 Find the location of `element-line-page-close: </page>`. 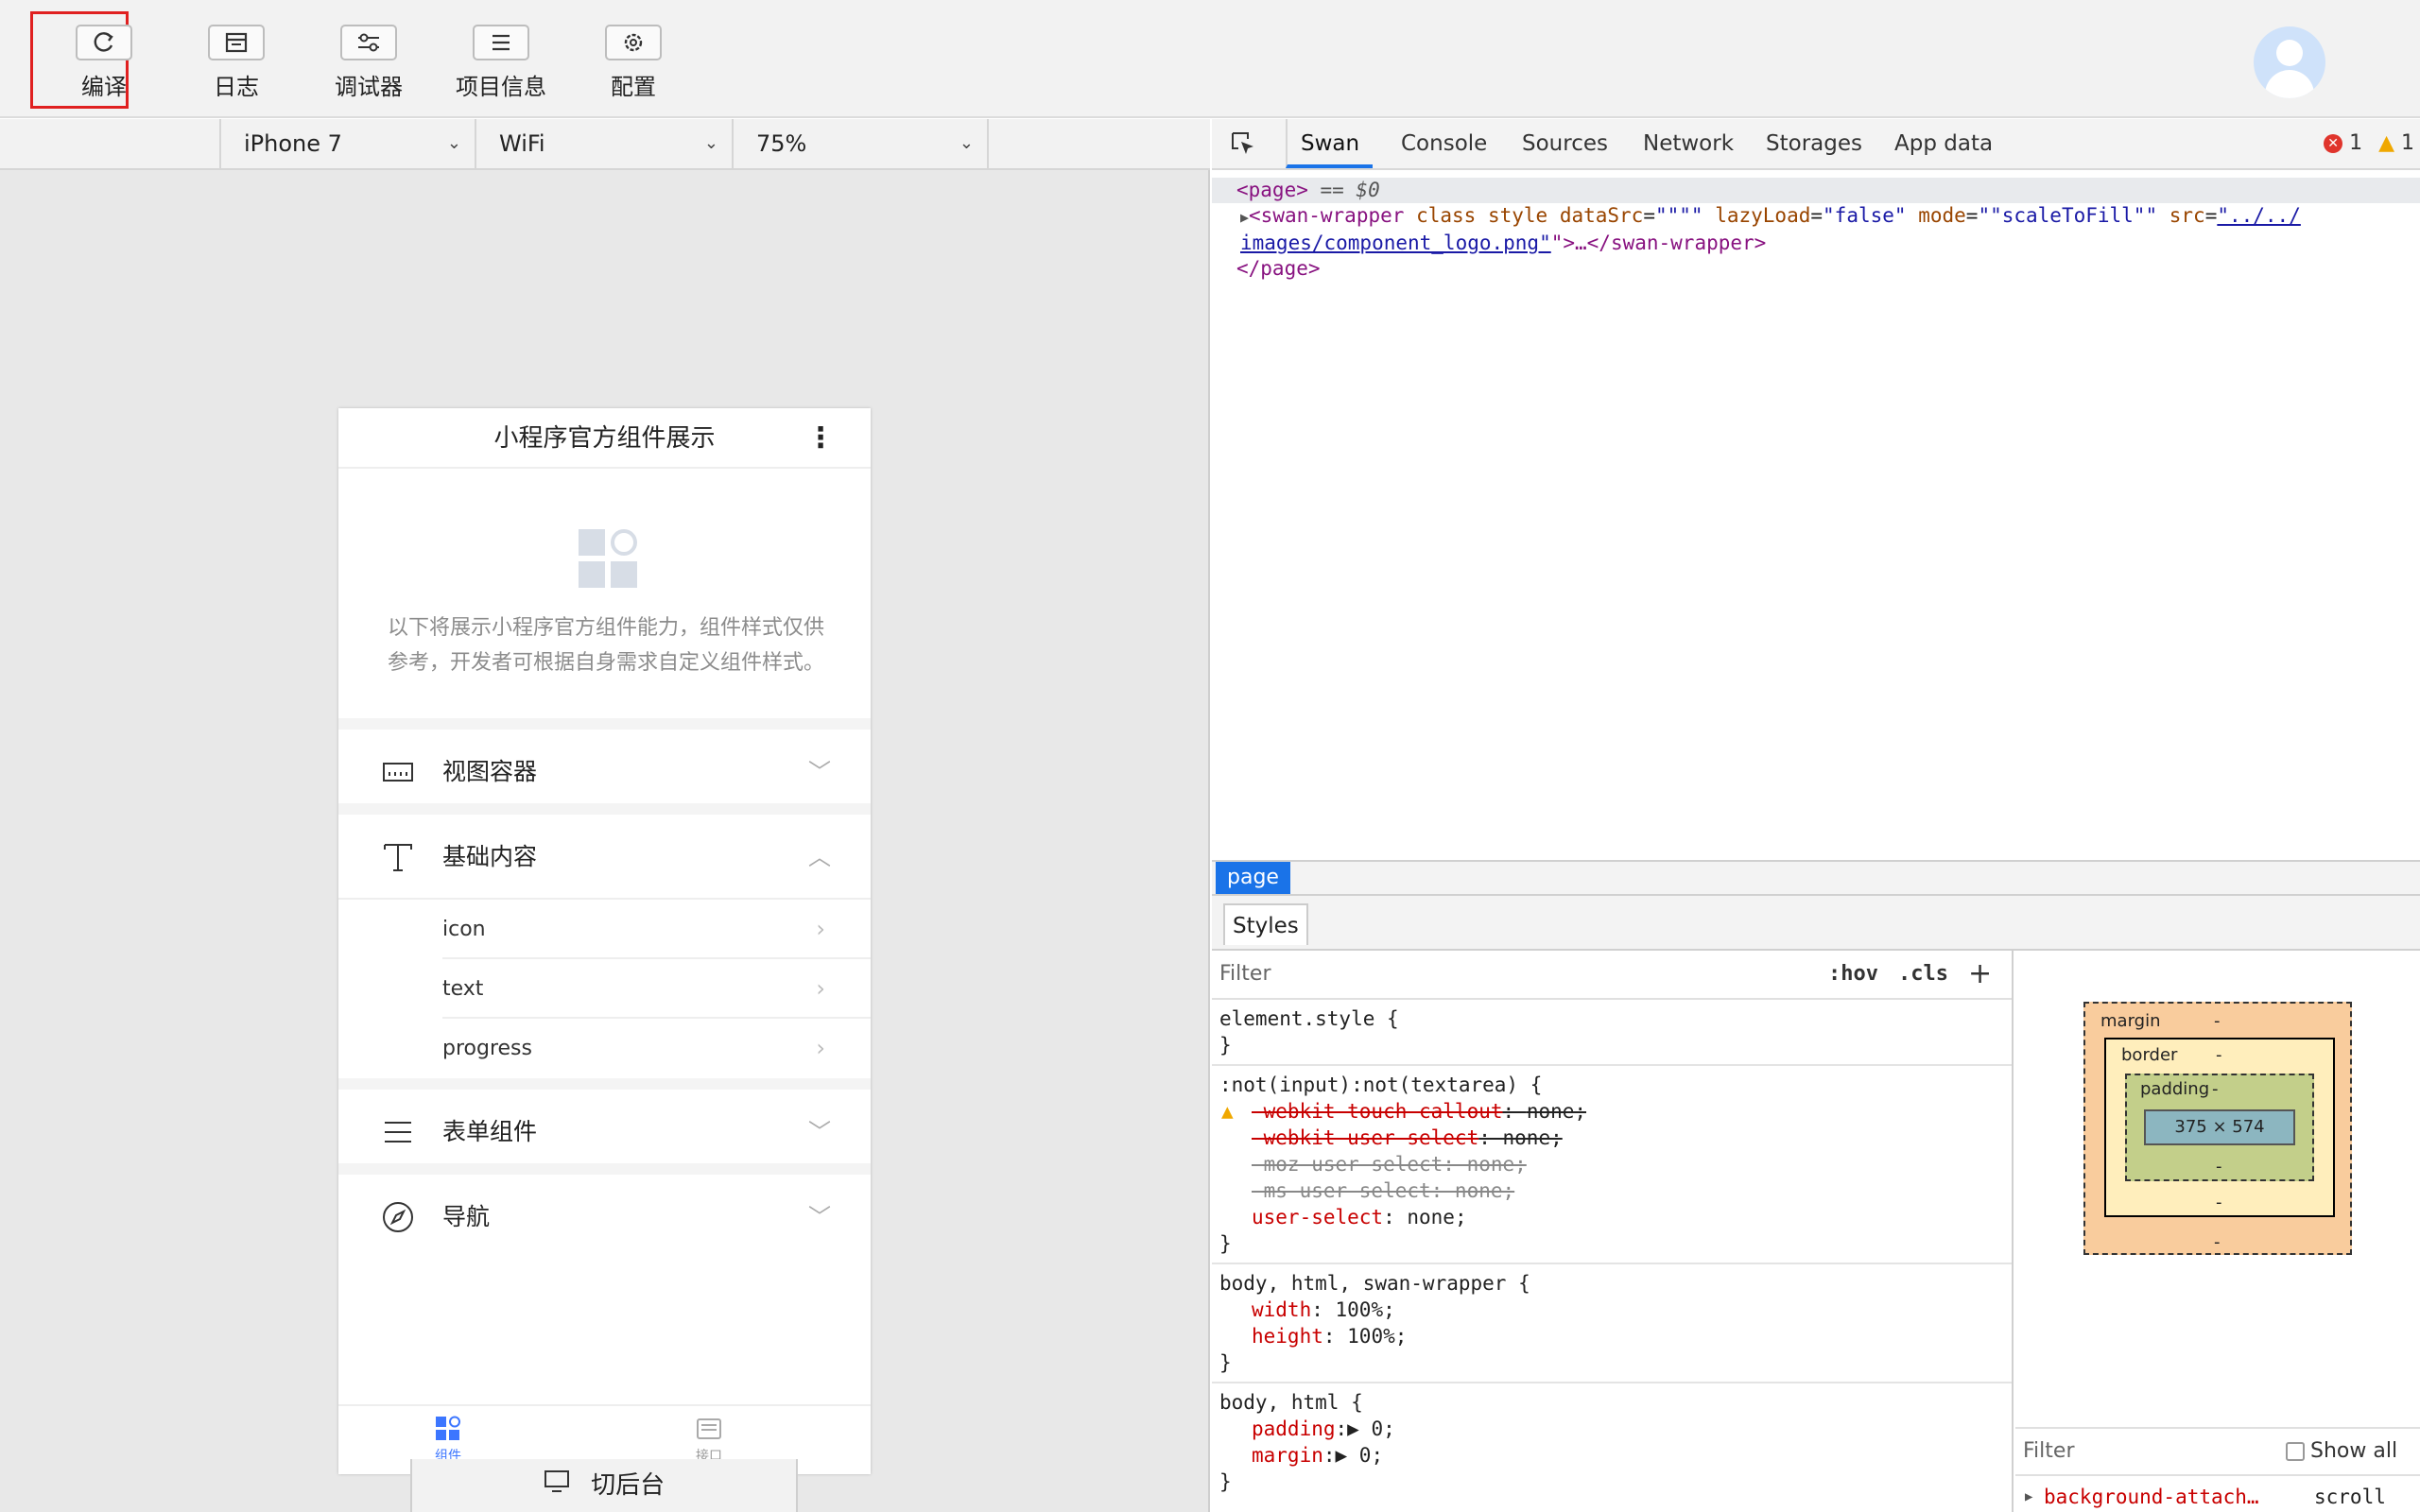

element-line-page-close: </page> is located at coordinates (1828, 269).